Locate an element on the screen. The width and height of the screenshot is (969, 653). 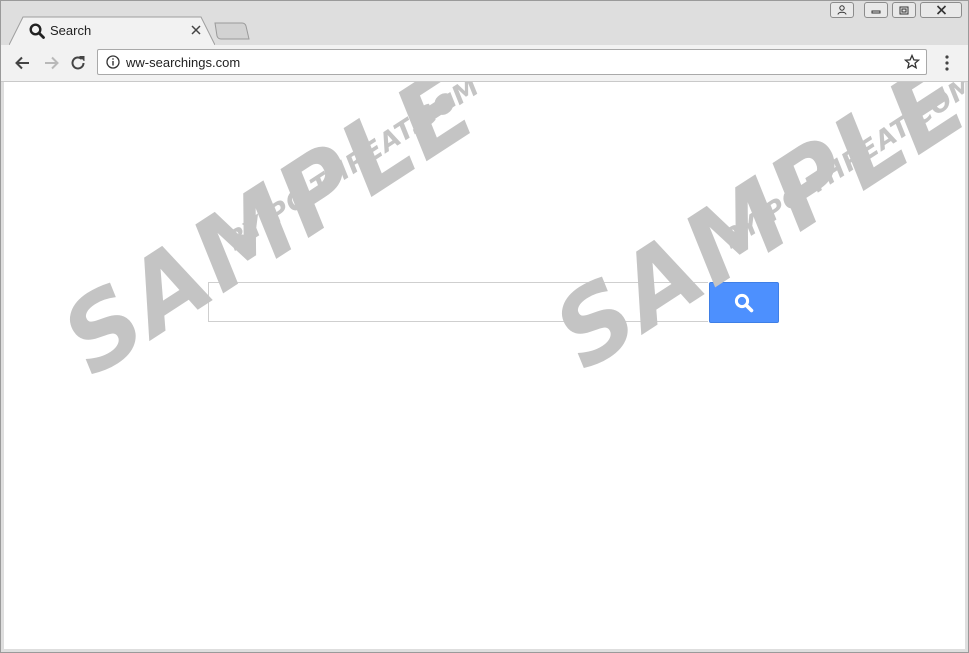
browser-toolbar: ww-searchings.com is located at coordinates (484, 63).